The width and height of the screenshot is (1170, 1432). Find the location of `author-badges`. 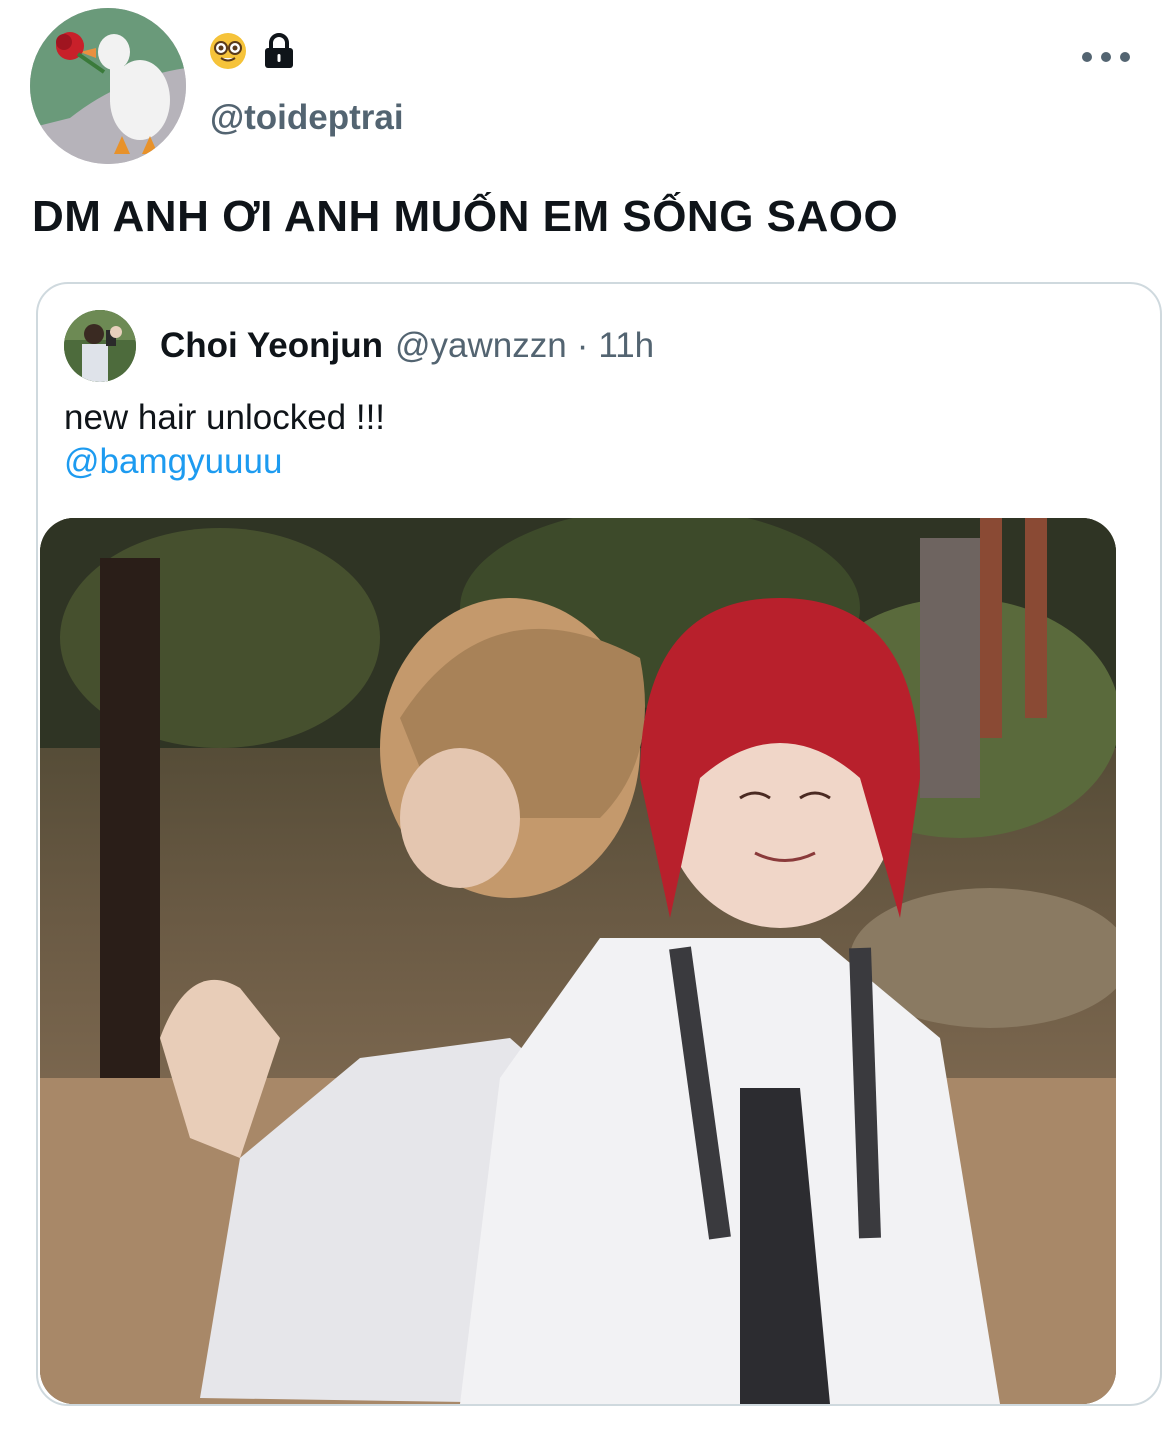

author-badges is located at coordinates (253, 51).